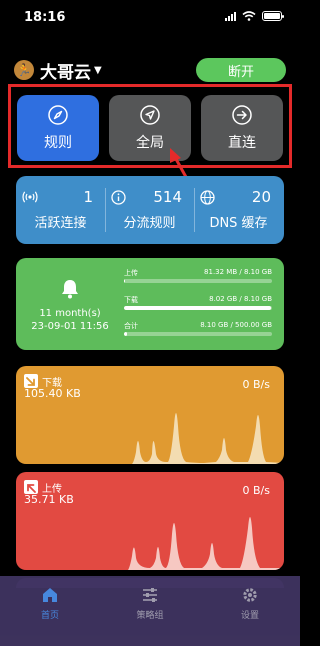 The image size is (320, 646). I want to click on bell-icon, so click(70, 289).